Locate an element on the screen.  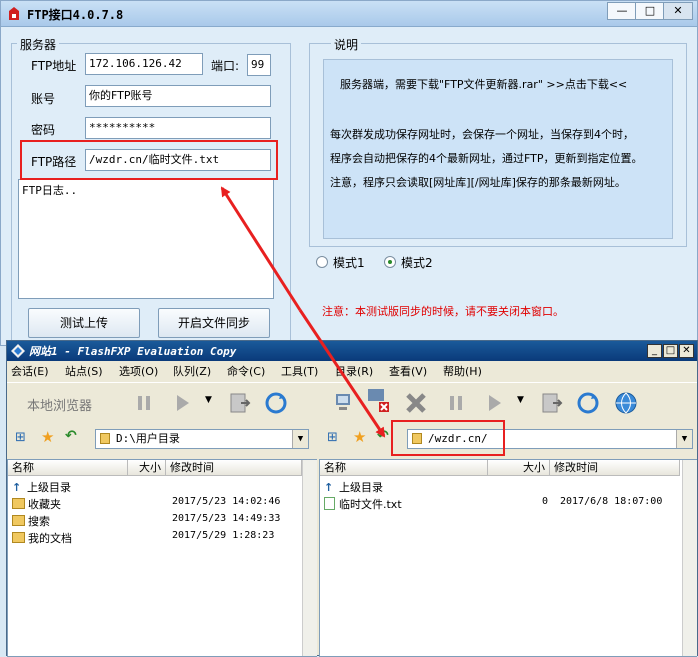
mode1-radio is located at coordinates (322, 262).